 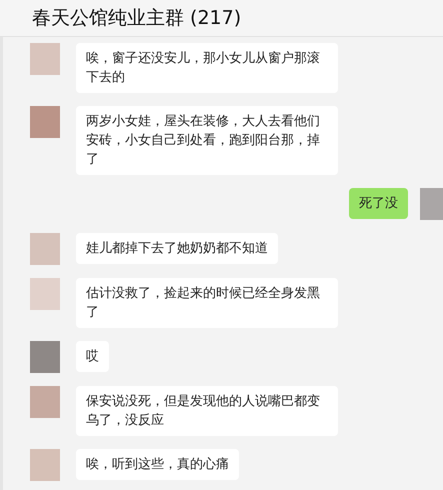 I want to click on message-bubble: 保安说没死，但是发现他的人说嘴巴都变乌了，没反应, so click(x=207, y=411).